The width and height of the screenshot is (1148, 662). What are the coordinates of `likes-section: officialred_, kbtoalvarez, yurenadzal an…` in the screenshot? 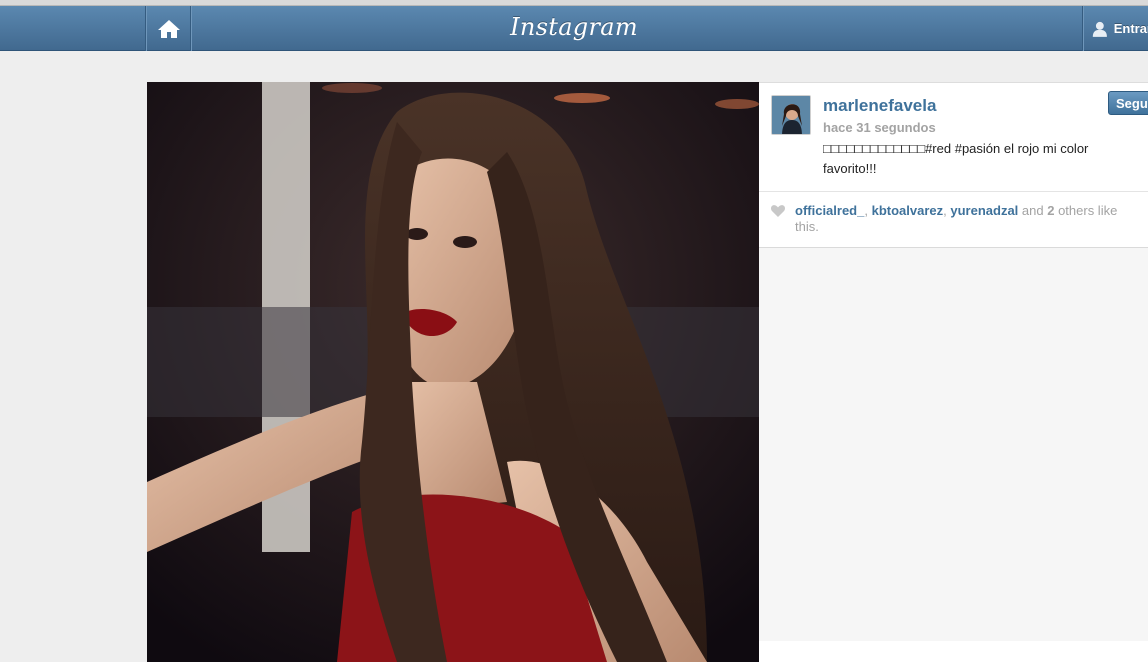 It's located at (953, 219).